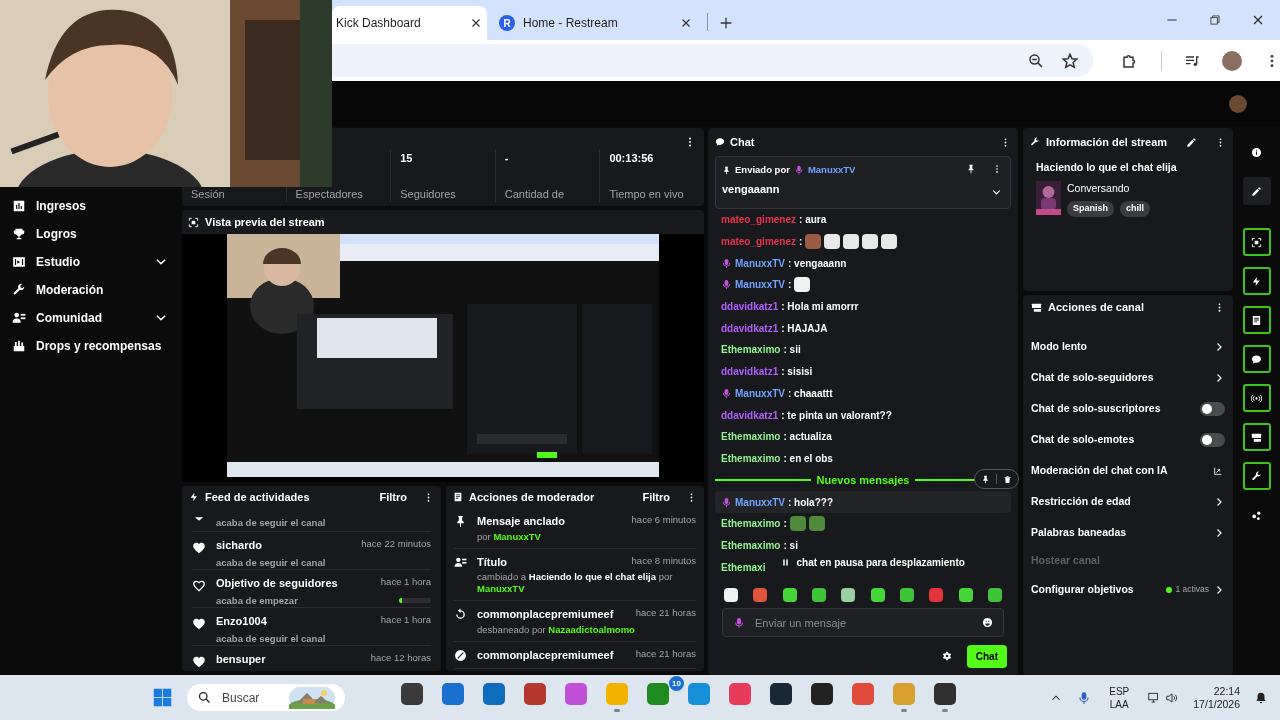  I want to click on chat-message: Ethemaximo : si, so click(863, 545).